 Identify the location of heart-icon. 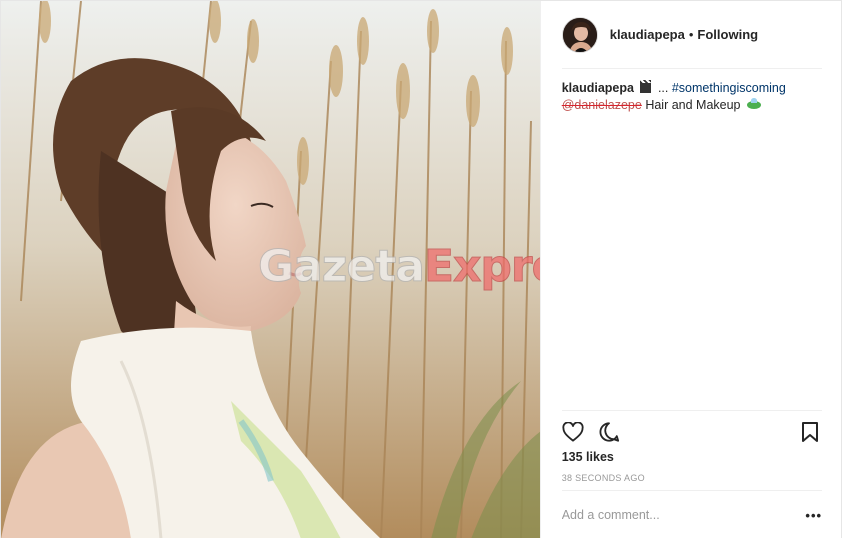
(573, 432).